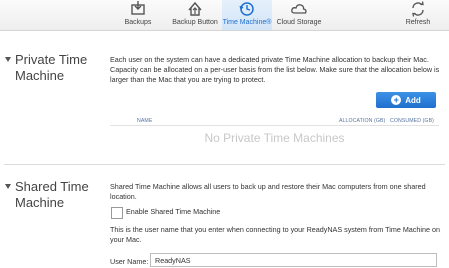 The width and height of the screenshot is (449, 268). I want to click on user-name-field: ReadyNAS, so click(293, 260).